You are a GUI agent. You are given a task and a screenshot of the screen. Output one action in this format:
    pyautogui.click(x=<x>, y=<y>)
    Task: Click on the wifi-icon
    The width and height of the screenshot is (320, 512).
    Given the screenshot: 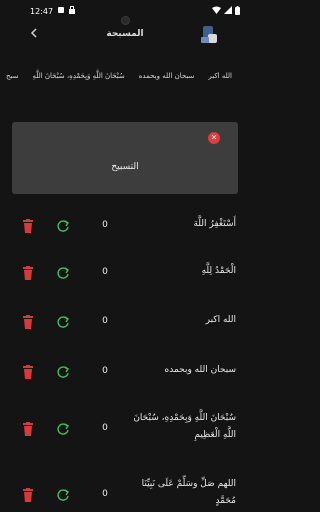 What is the action you would take?
    pyautogui.click(x=216, y=11)
    